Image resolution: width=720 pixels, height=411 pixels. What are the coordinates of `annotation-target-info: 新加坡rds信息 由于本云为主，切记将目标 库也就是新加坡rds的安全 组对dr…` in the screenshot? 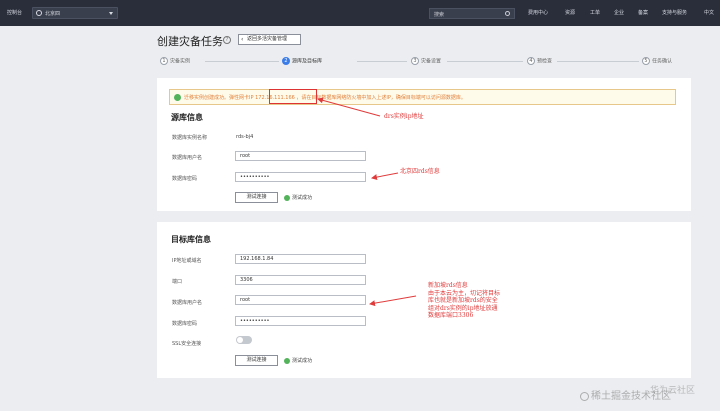 It's located at (464, 300).